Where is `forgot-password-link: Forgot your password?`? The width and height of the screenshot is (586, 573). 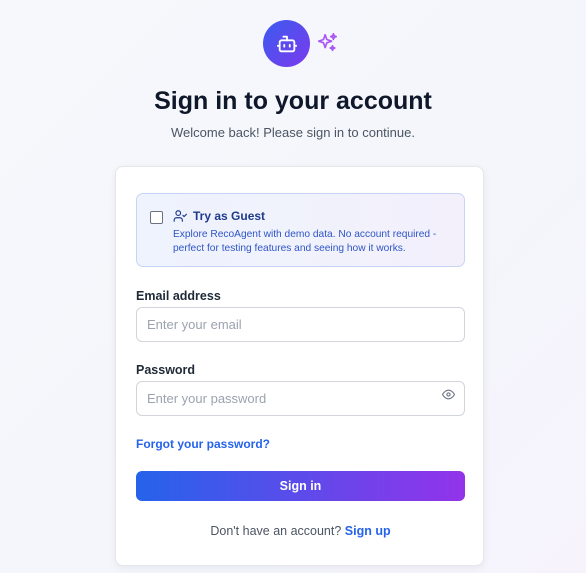 forgot-password-link: Forgot your password? is located at coordinates (203, 444).